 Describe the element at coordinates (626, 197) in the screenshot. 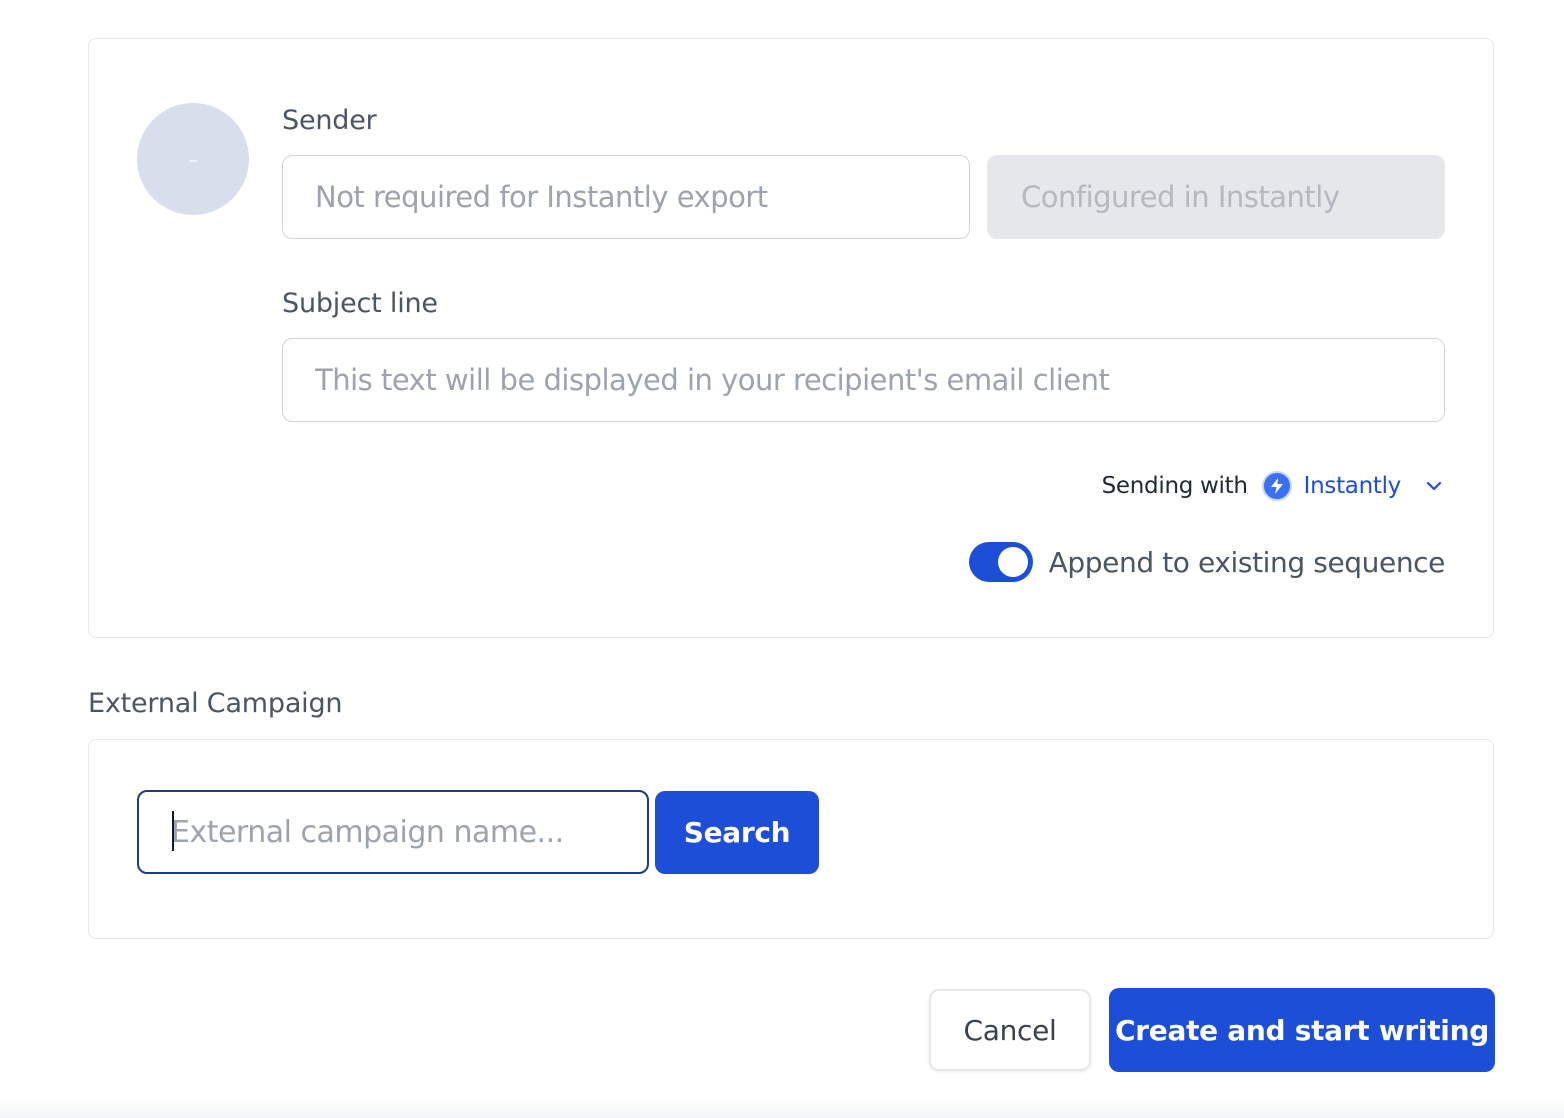

I see `sender-input` at that location.